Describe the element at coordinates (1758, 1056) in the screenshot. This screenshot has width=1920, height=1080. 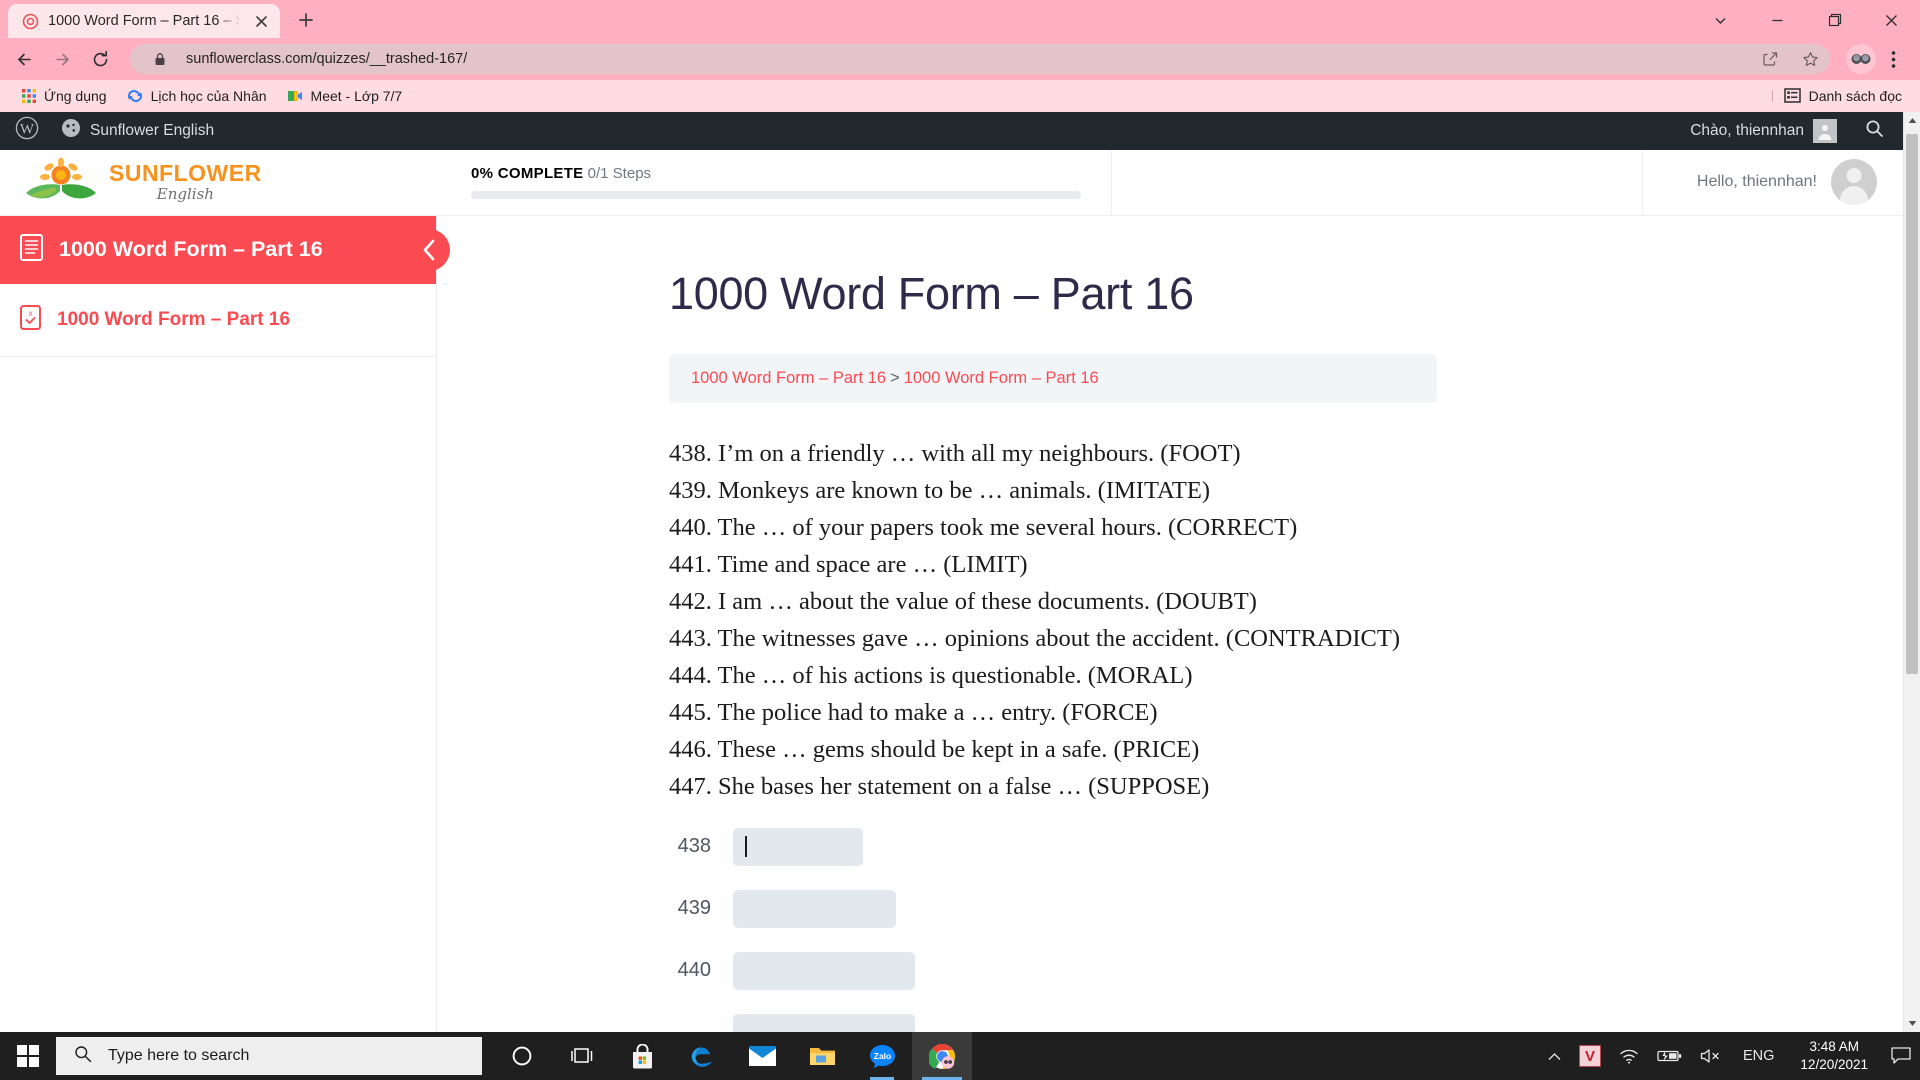
I see `language-indicator: ENG` at that location.